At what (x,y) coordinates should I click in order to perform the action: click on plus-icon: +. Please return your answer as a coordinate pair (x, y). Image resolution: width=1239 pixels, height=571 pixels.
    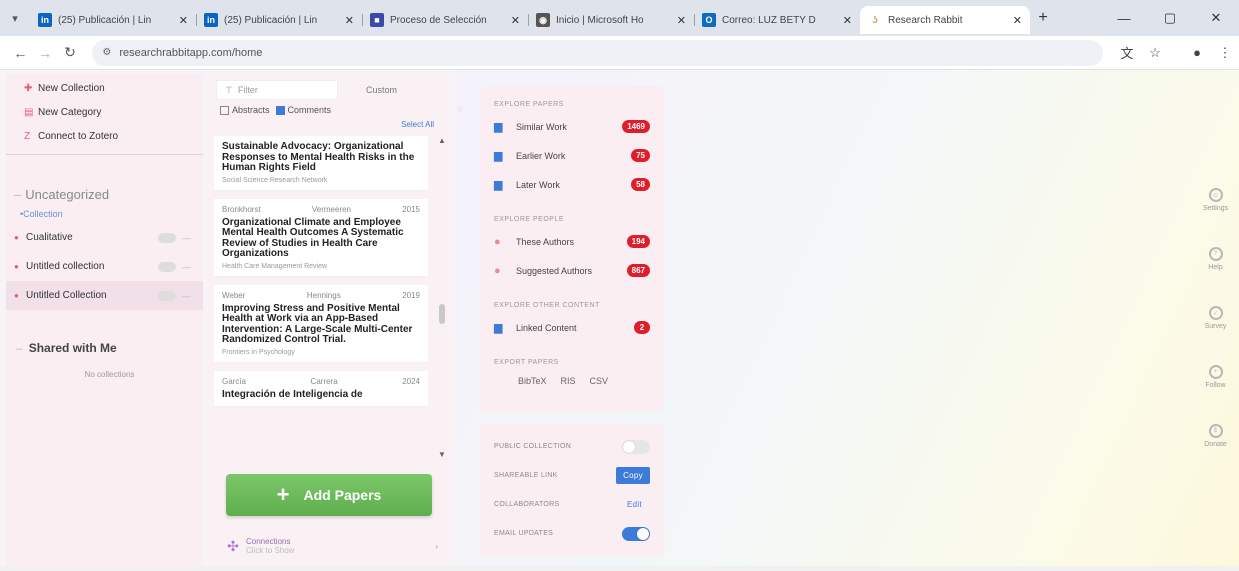
    Looking at the image, I should click on (283, 494).